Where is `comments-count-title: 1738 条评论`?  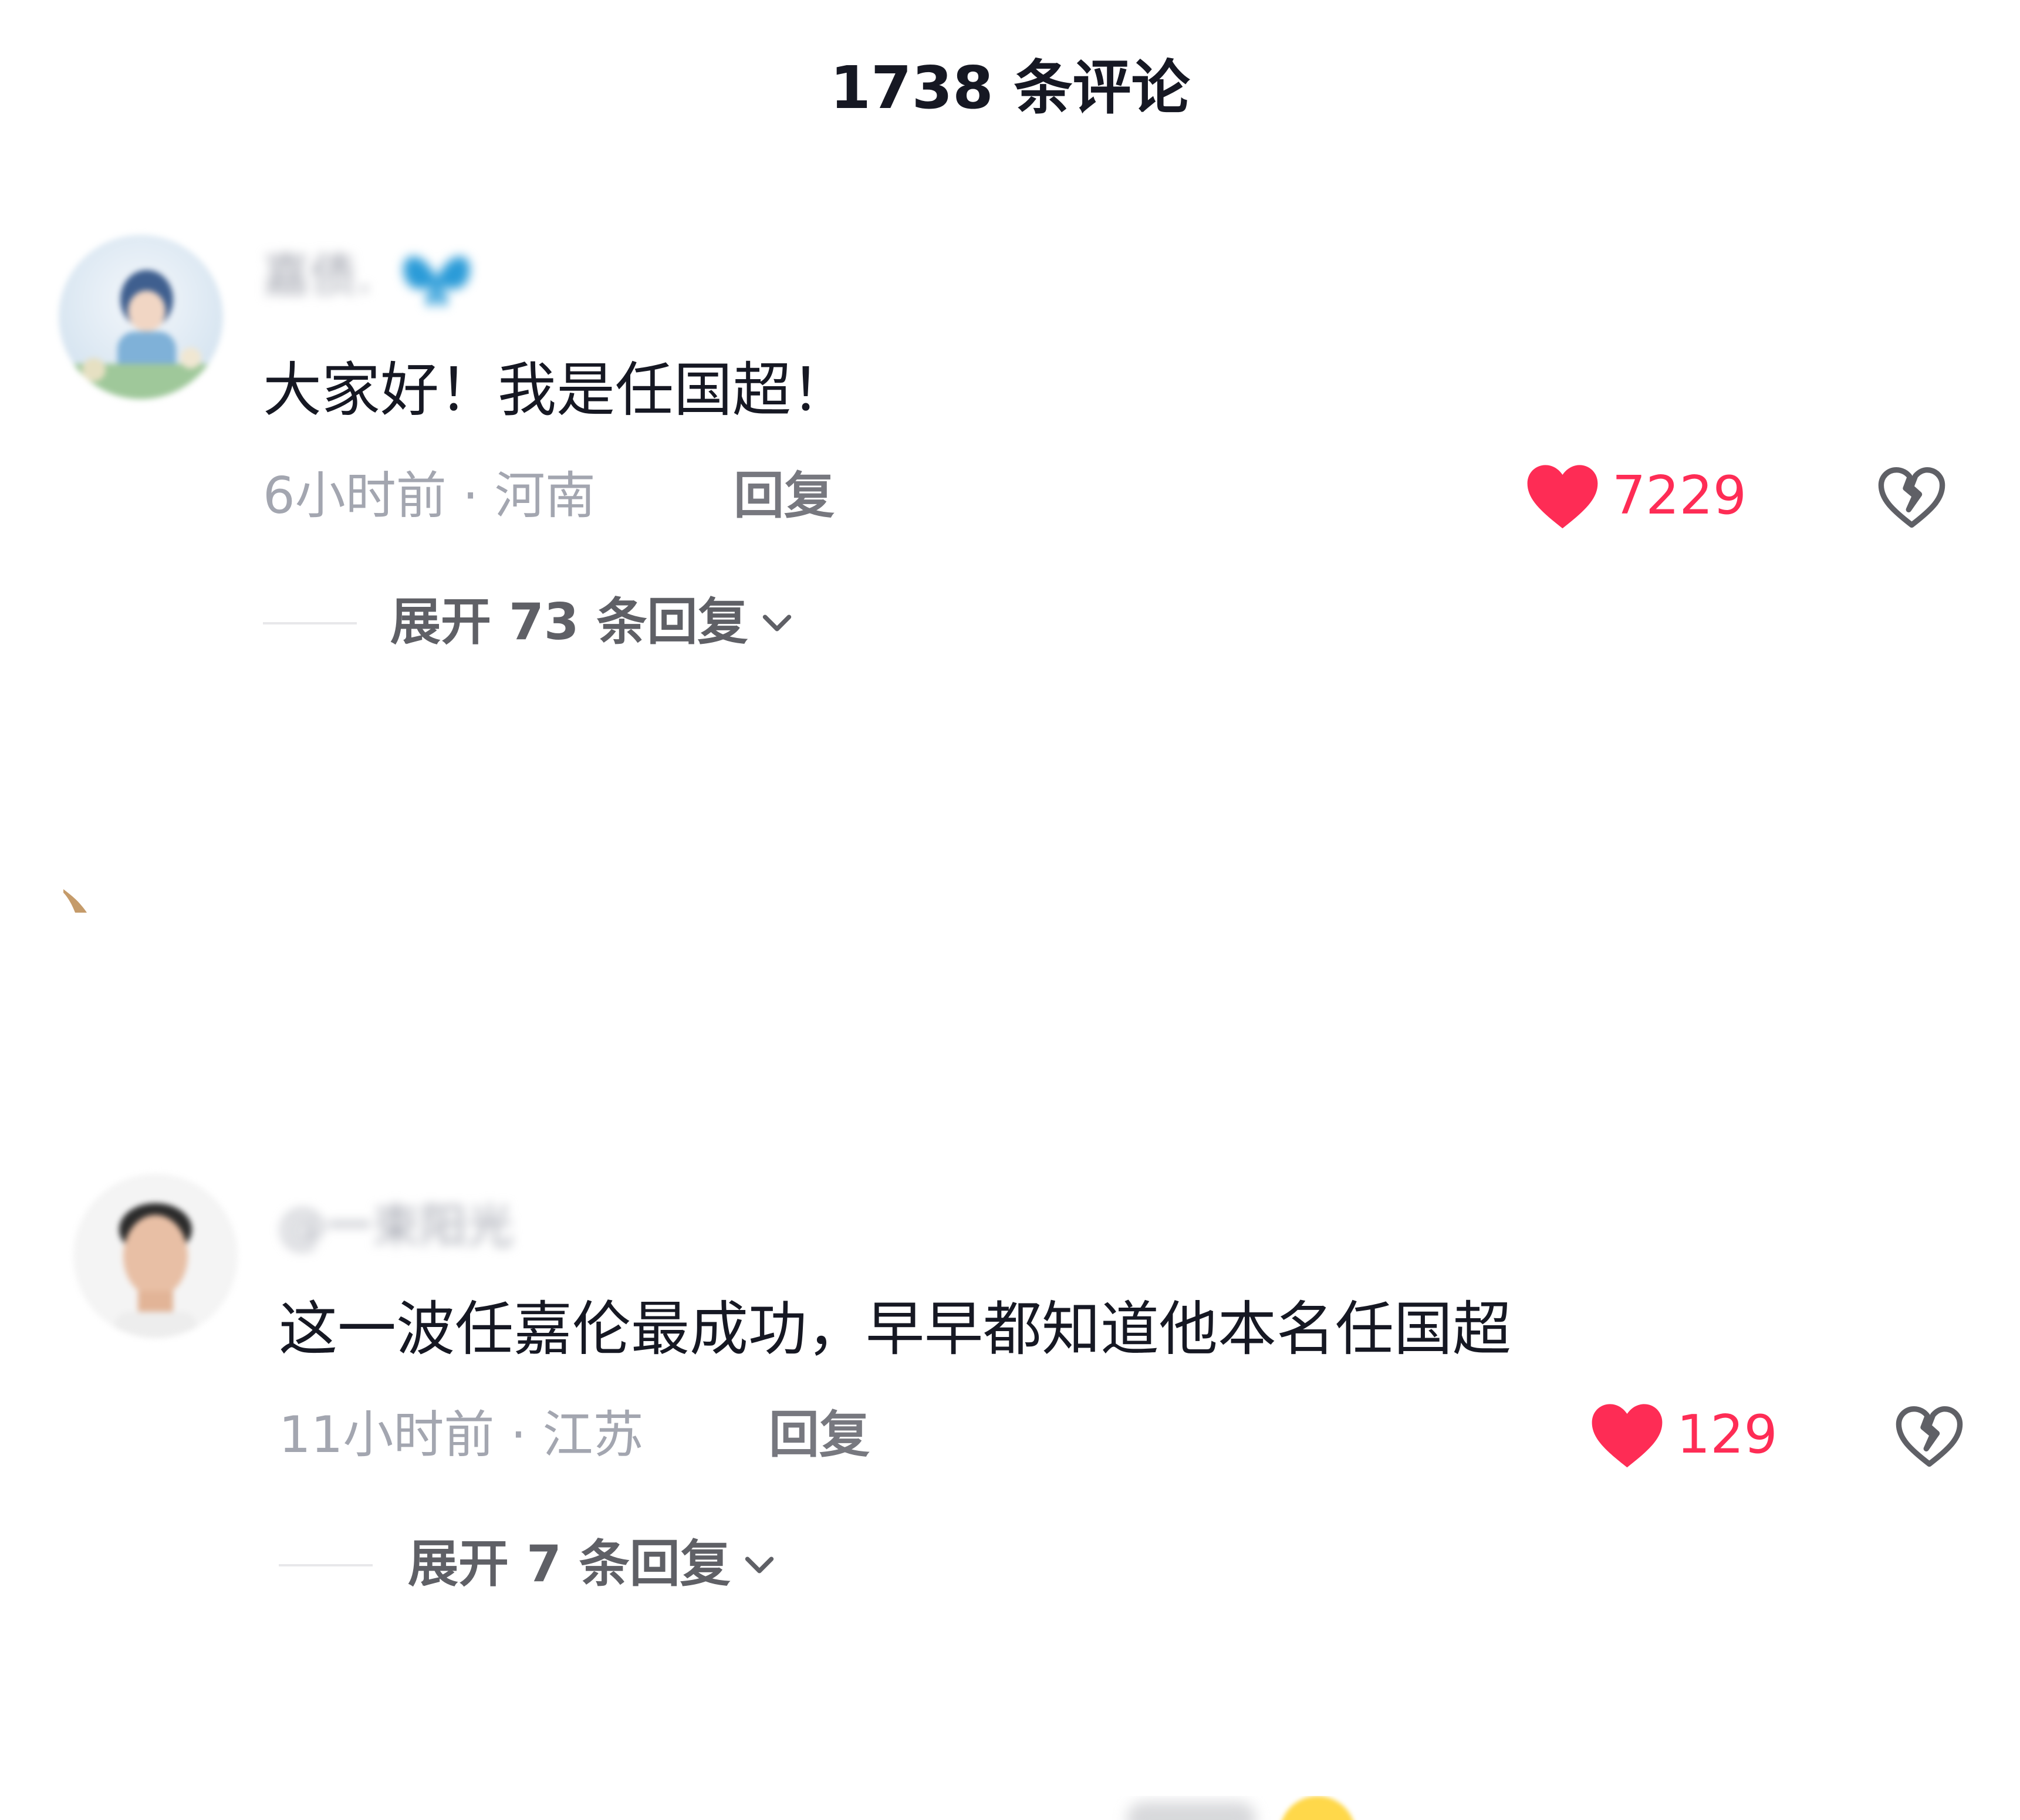
comments-count-title: 1738 条评论 is located at coordinates (1010, 87).